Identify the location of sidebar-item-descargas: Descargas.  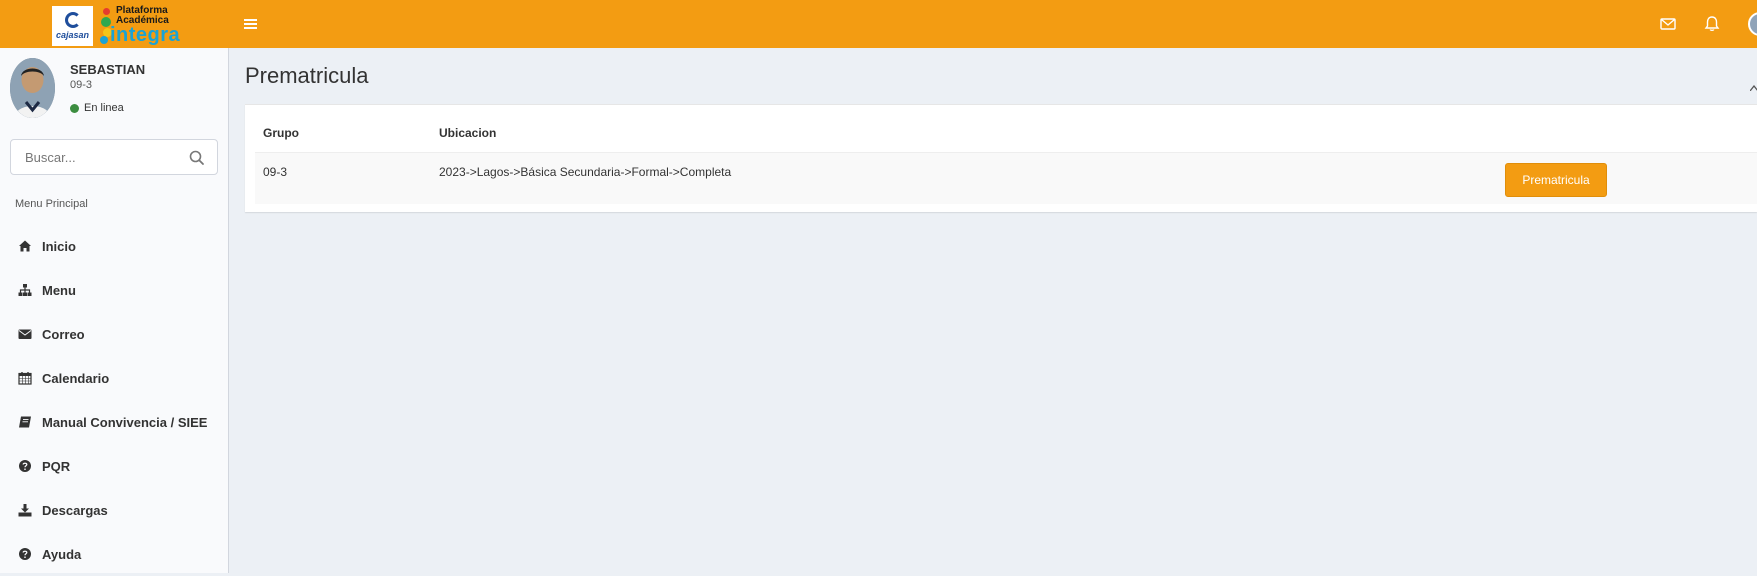
(114, 510).